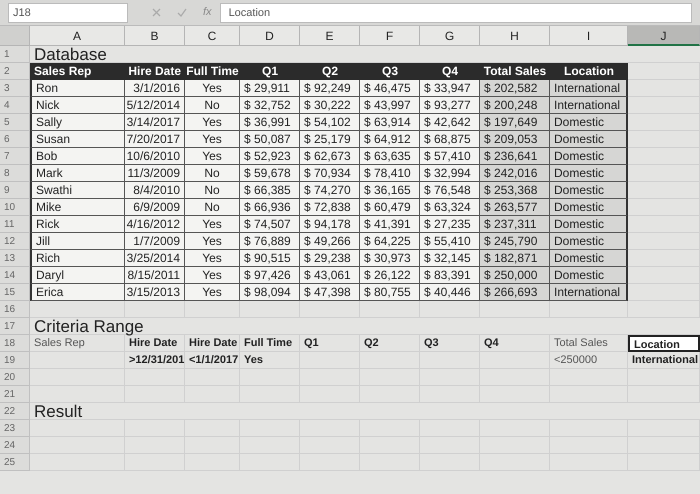  I want to click on table-cell: Q3, so click(450, 343).